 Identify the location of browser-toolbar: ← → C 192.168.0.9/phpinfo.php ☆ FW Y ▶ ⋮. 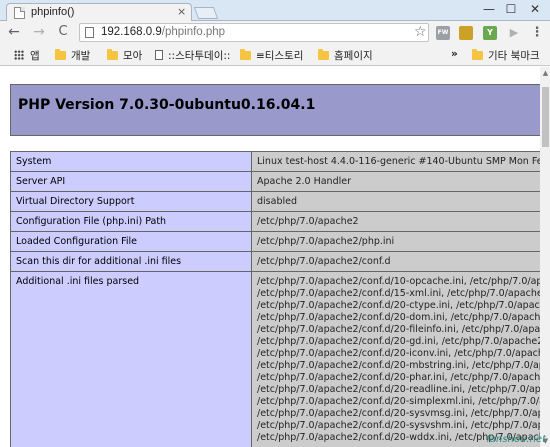
(275, 32).